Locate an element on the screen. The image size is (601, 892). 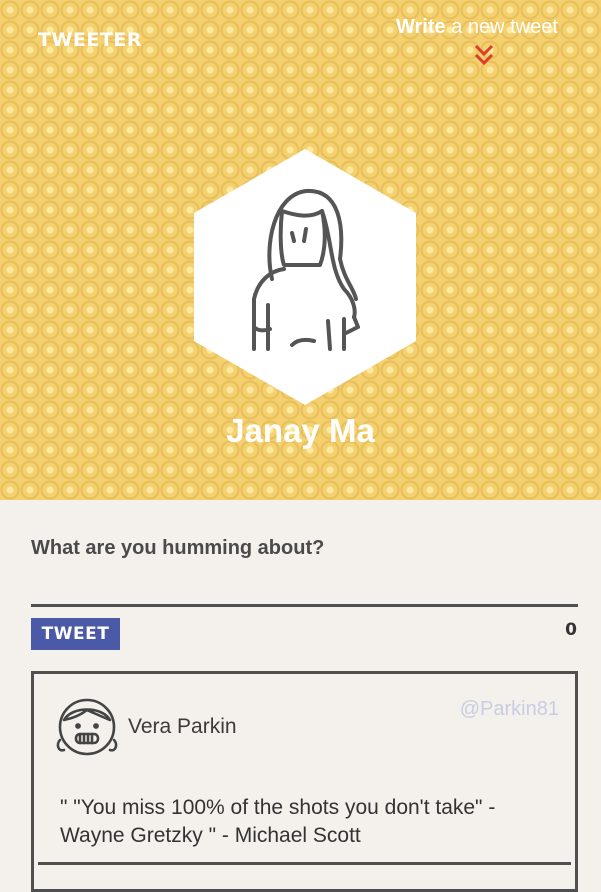
write-new-tweet-link: Write a new tweet is located at coordinates (477, 27).